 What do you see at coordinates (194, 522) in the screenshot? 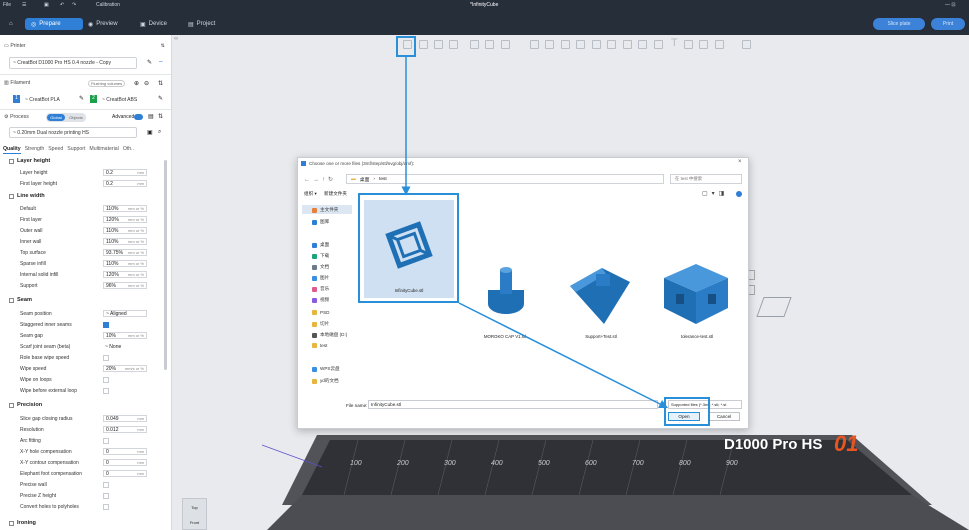
I see `view-cube-front: Front` at bounding box center [194, 522].